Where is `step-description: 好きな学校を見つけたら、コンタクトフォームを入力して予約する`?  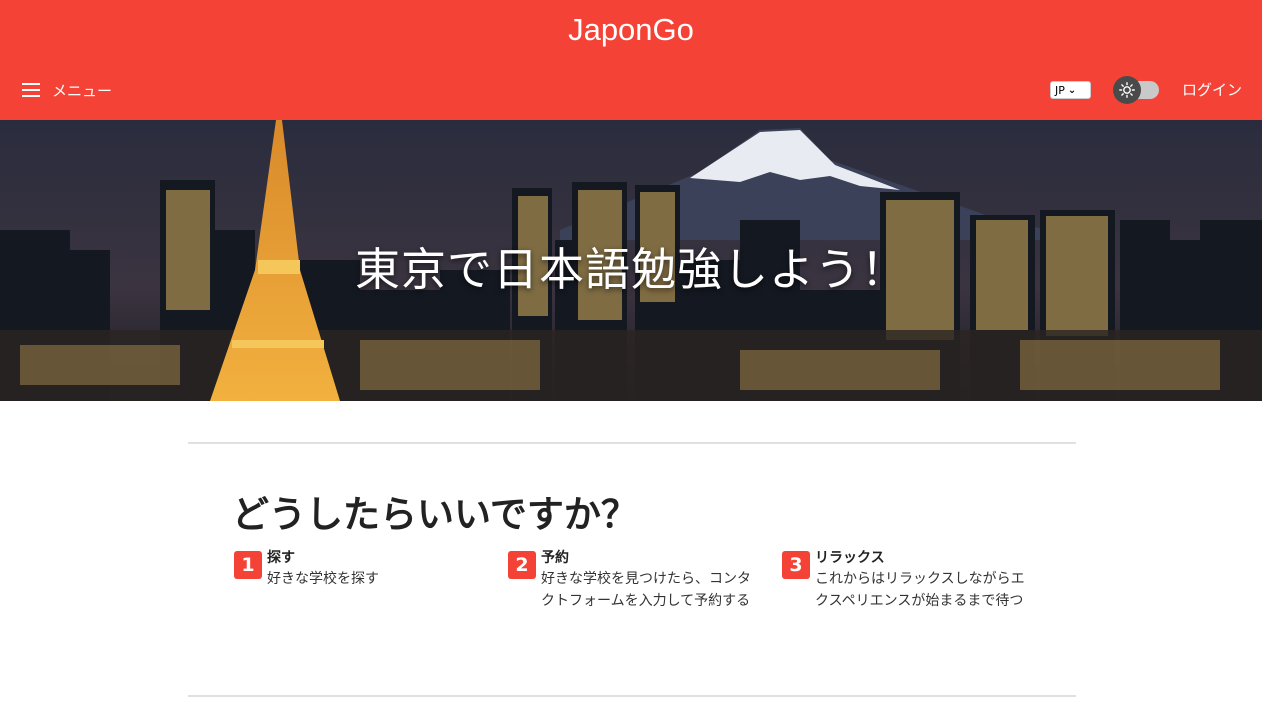
step-description: 好きな学校を見つけたら、コンタクトフォームを入力して予約する is located at coordinates (646, 590).